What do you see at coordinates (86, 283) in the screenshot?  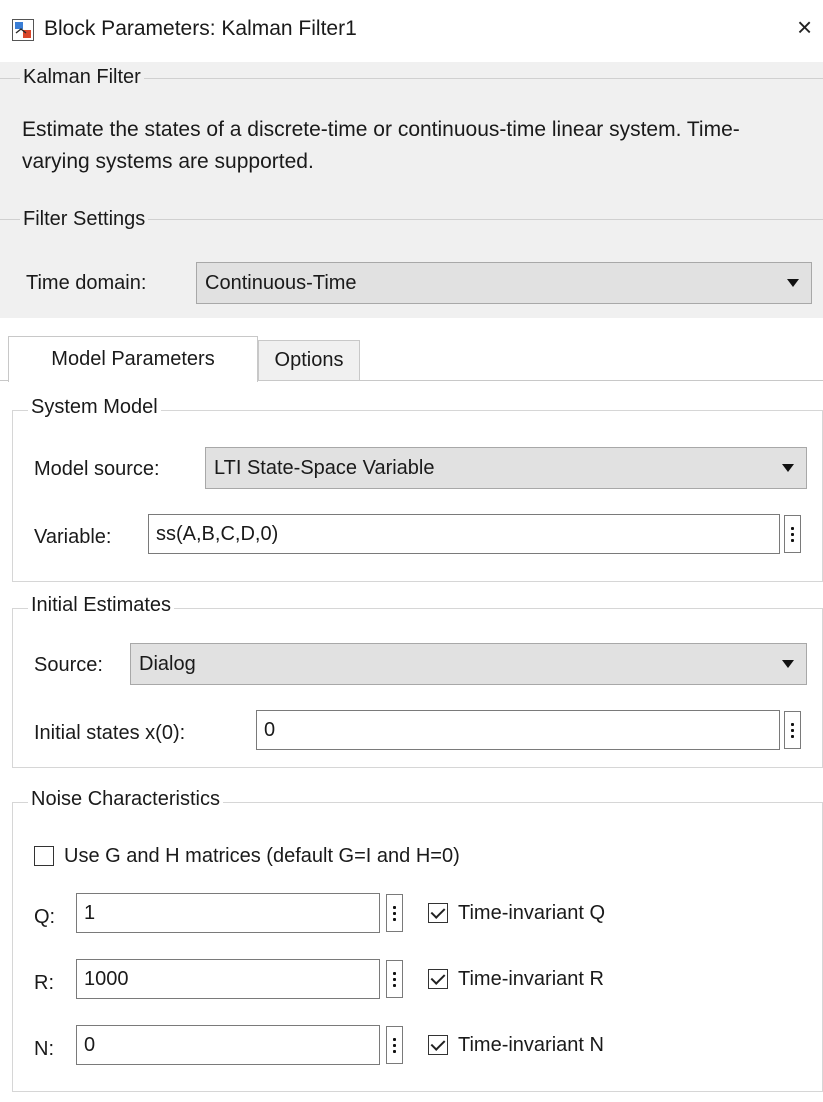 I see `time-domain-label: Time domain:` at bounding box center [86, 283].